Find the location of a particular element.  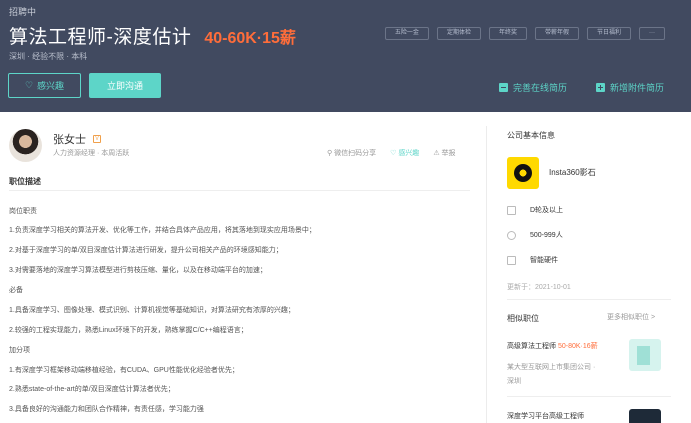

description-line: 加分项 is located at coordinates (19, 350).